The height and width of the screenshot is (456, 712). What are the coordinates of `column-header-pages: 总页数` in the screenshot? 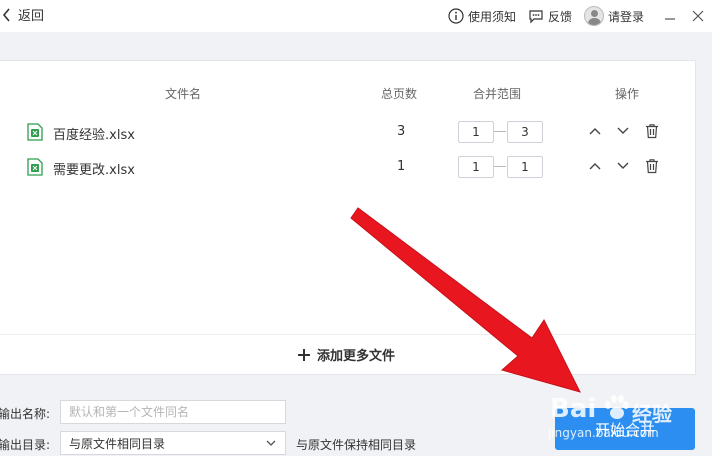 It's located at (399, 94).